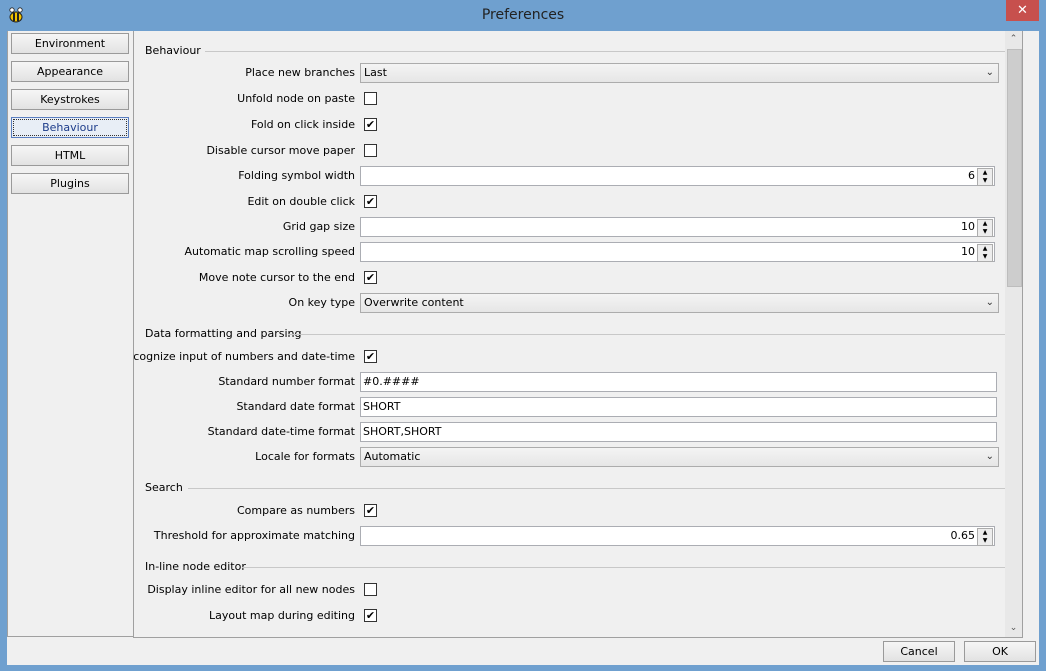  I want to click on scroll-thumb, so click(1014, 168).